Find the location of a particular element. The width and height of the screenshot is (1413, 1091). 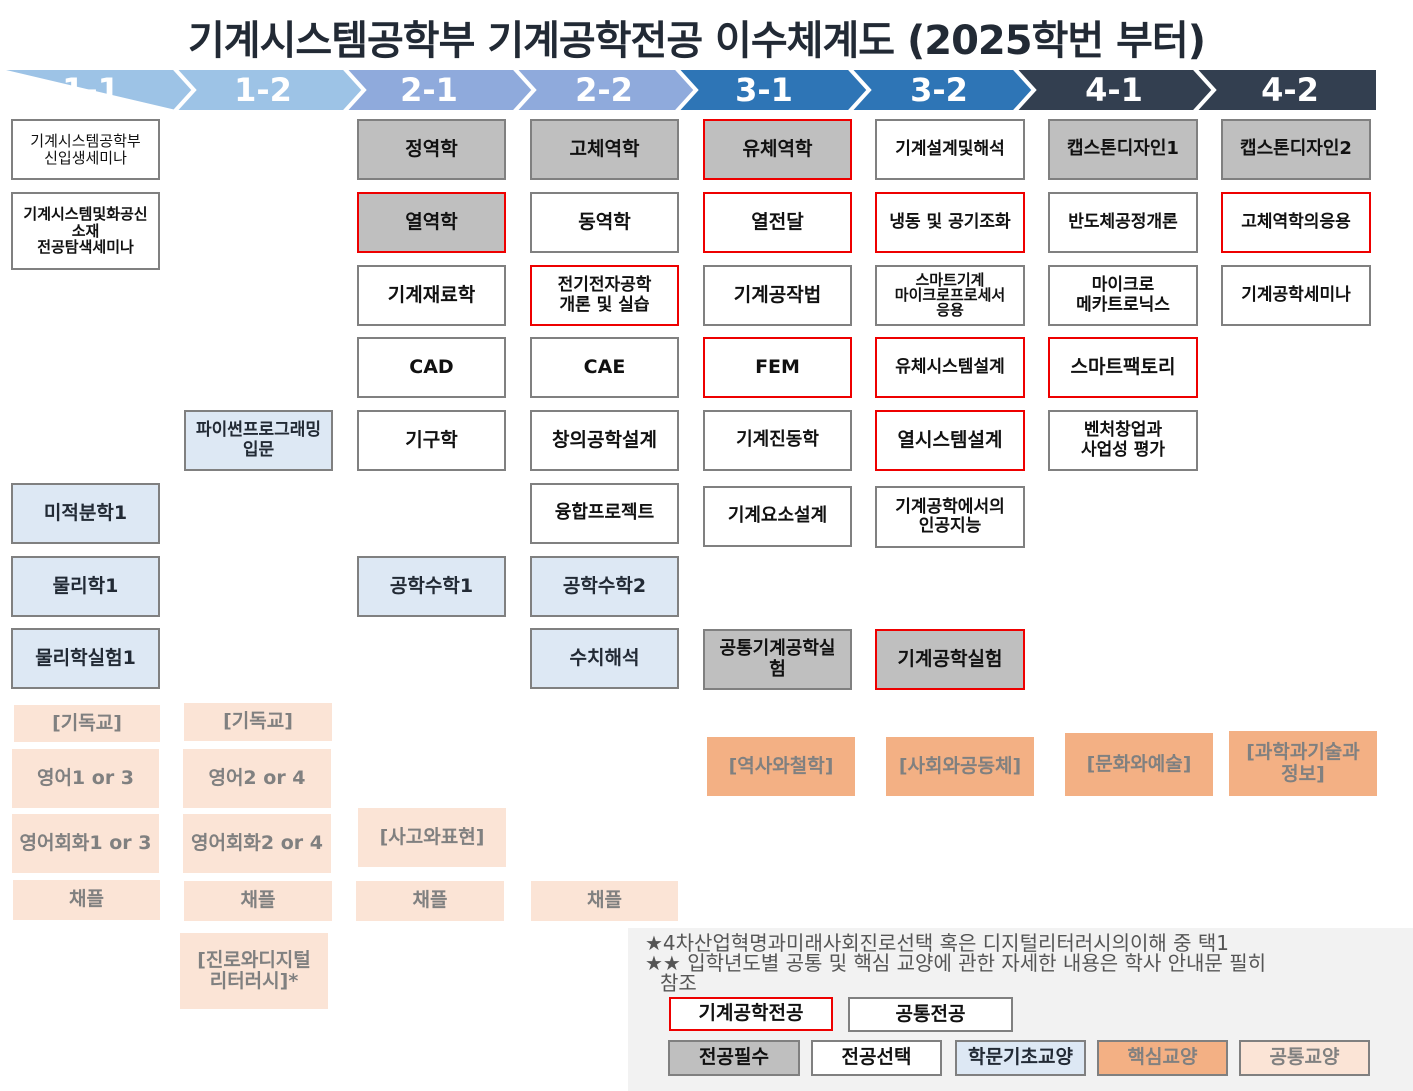

course-box: 기구학 is located at coordinates (431, 440).